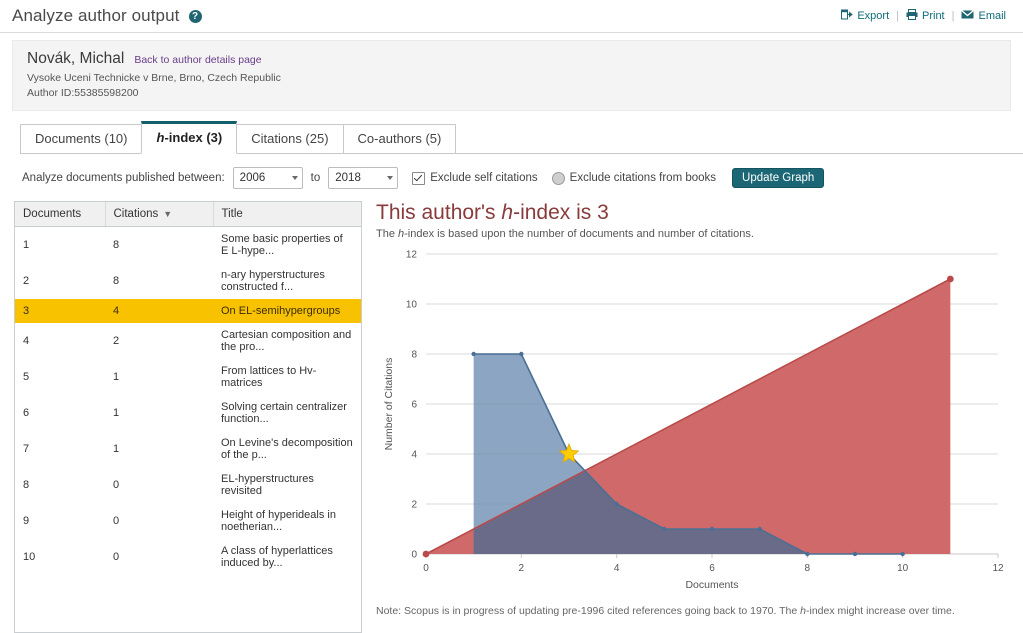 The image size is (1023, 633). I want to click on cell-title: From lattices to Hv-matrices, so click(287, 377).